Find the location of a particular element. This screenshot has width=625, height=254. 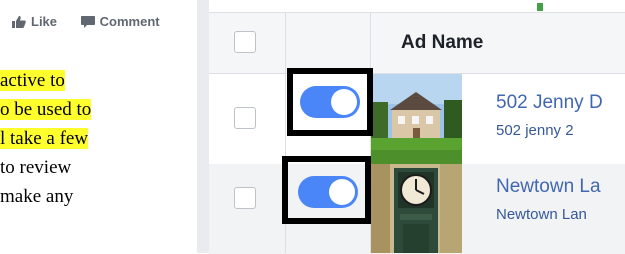

highlighted-text: active to is located at coordinates (32, 80).